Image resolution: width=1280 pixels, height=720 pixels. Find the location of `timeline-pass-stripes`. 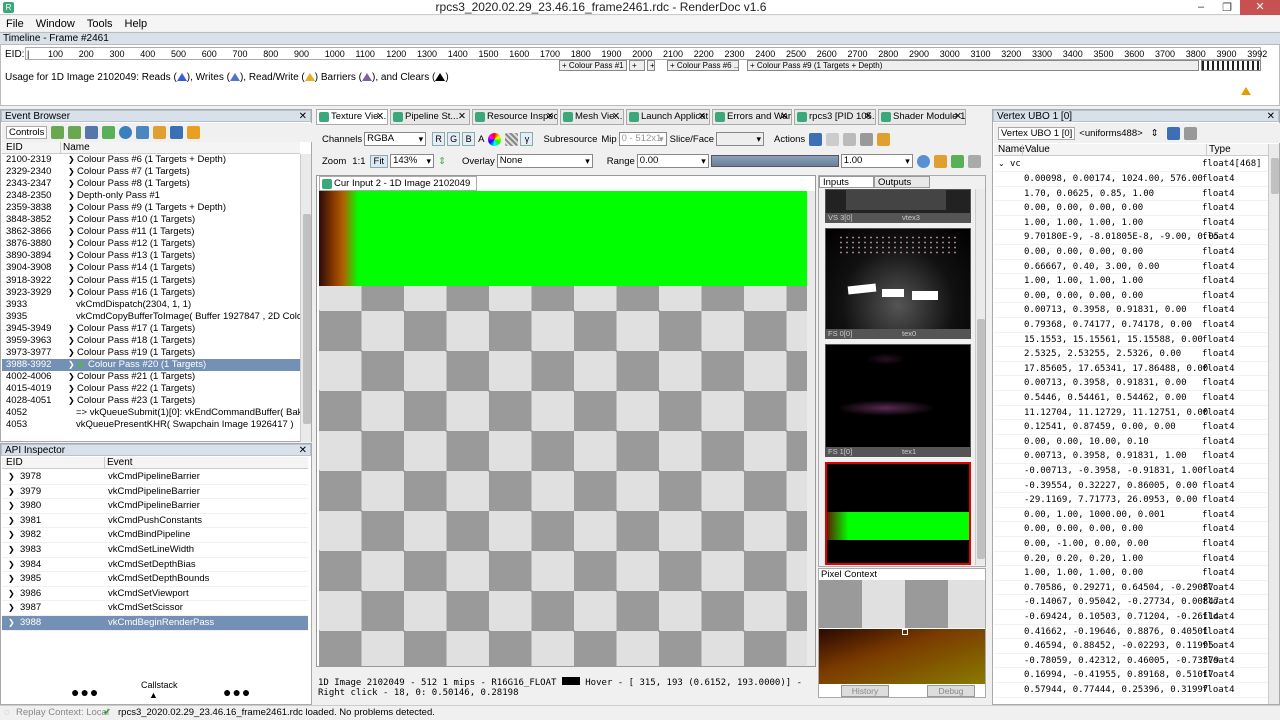

timeline-pass-stripes is located at coordinates (1231, 65).